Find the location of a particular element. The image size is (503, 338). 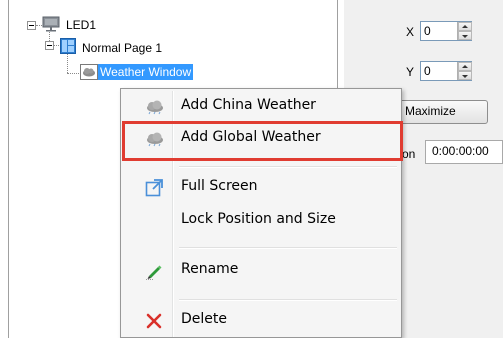

tree-node-led1: LED1 is located at coordinates (81, 25).